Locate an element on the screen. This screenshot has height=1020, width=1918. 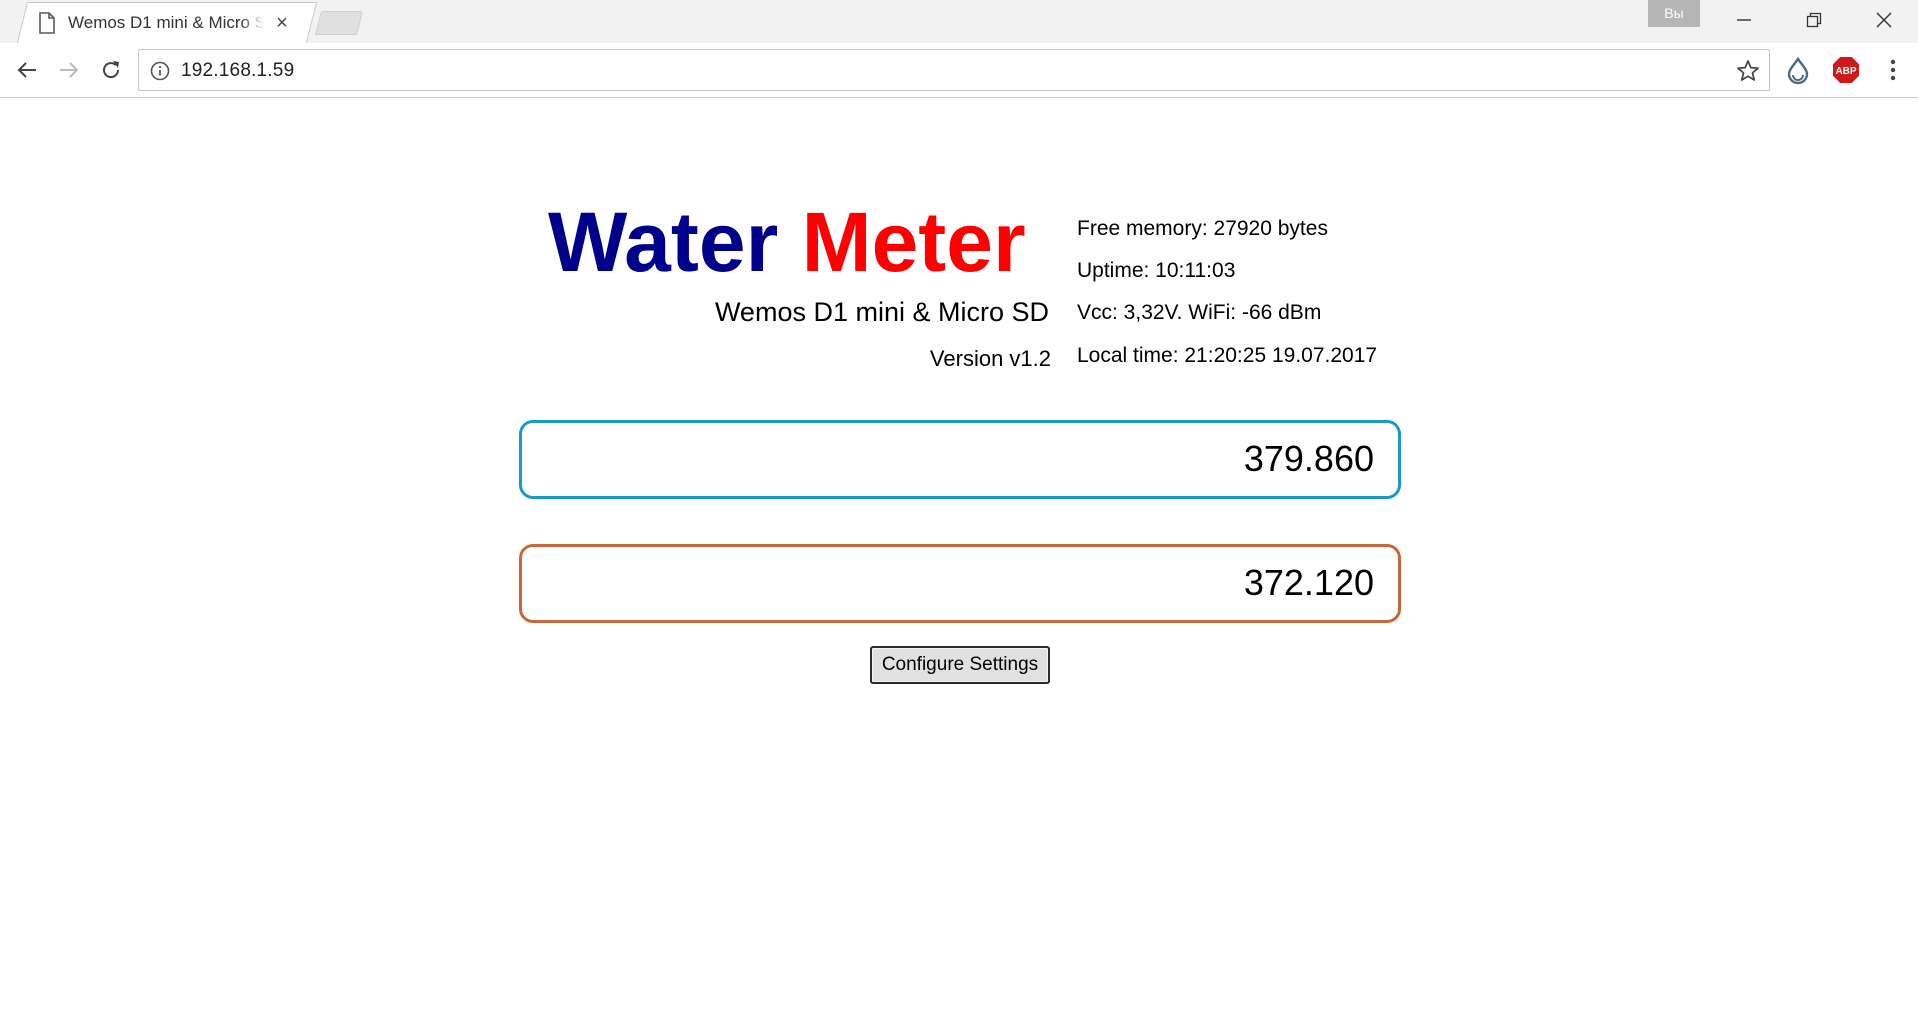
minimize-button is located at coordinates (1744, 20).